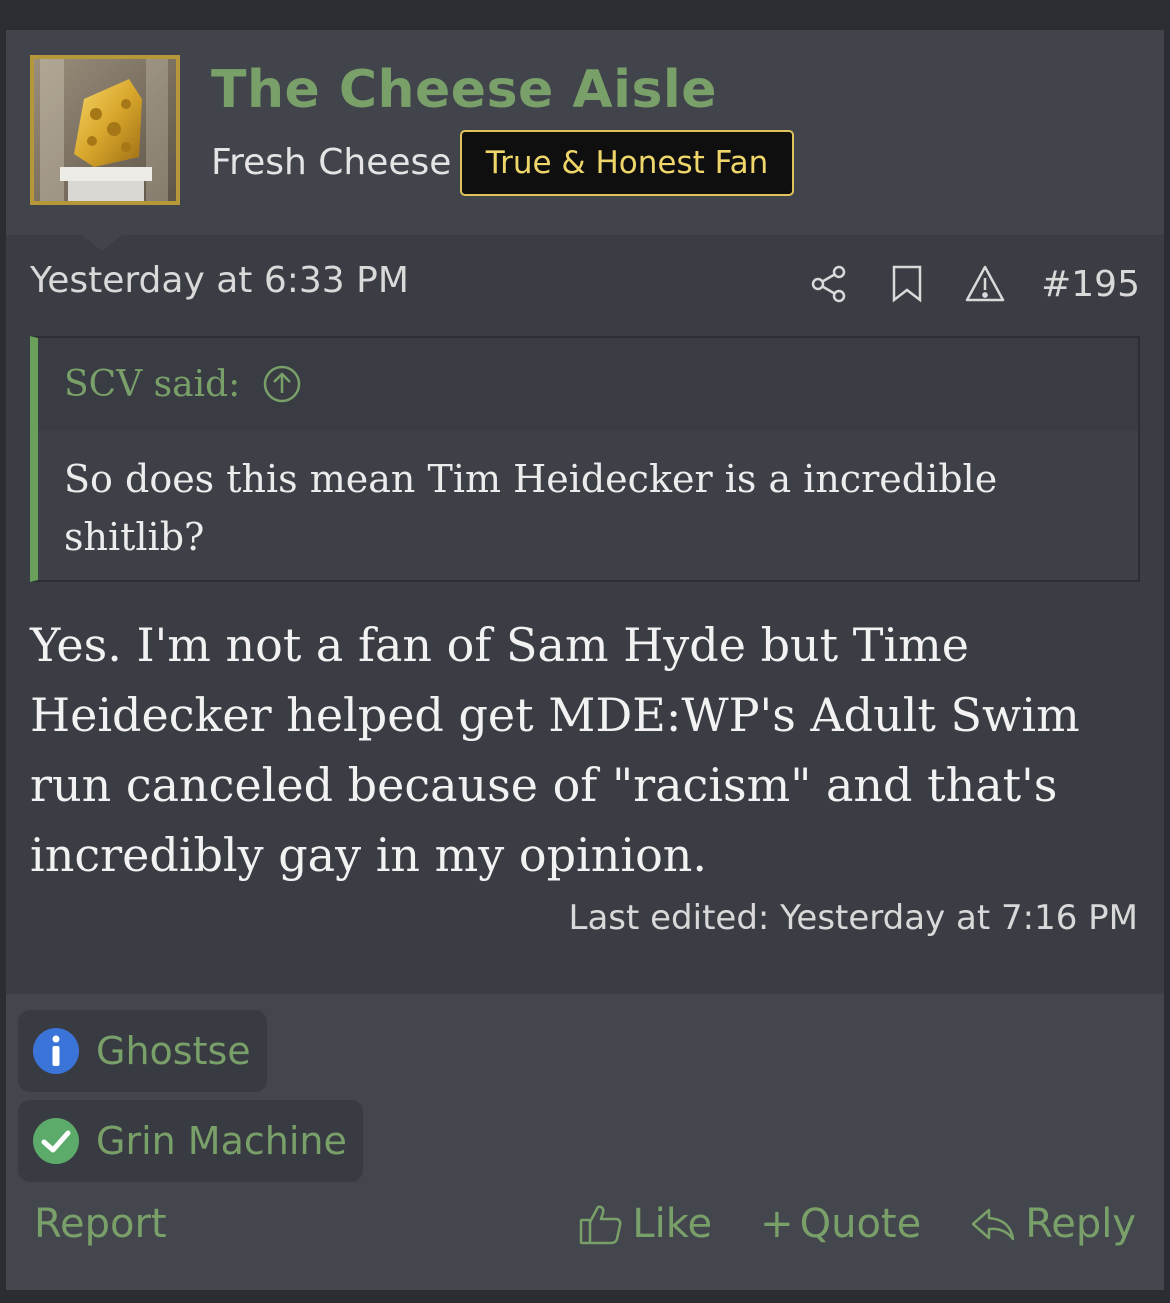 The width and height of the screenshot is (1170, 1303). I want to click on reaction-ghostse: Ghostse, so click(142, 1051).